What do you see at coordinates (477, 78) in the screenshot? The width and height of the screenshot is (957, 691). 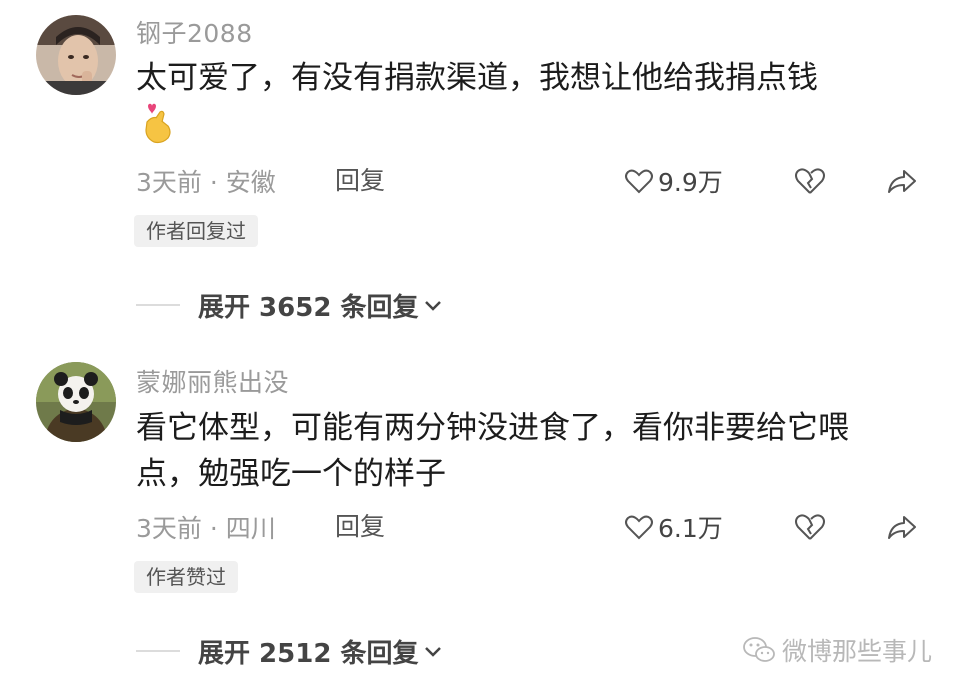 I see `comment-text: 太可爱了，有没有捐款渠道，我想让他给我捐点钱` at bounding box center [477, 78].